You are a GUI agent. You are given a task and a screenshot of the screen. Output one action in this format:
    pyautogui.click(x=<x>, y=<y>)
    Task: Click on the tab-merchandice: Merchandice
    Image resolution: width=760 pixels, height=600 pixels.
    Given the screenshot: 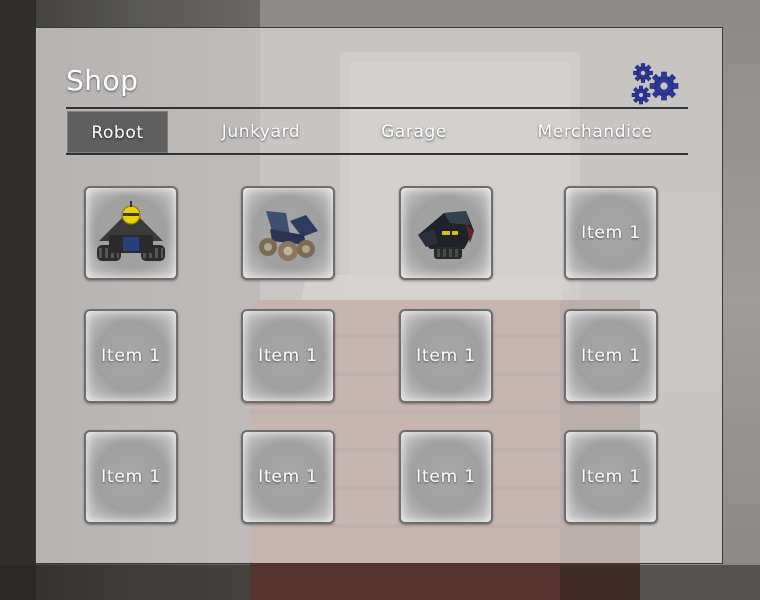 What is the action you would take?
    pyautogui.click(x=595, y=132)
    